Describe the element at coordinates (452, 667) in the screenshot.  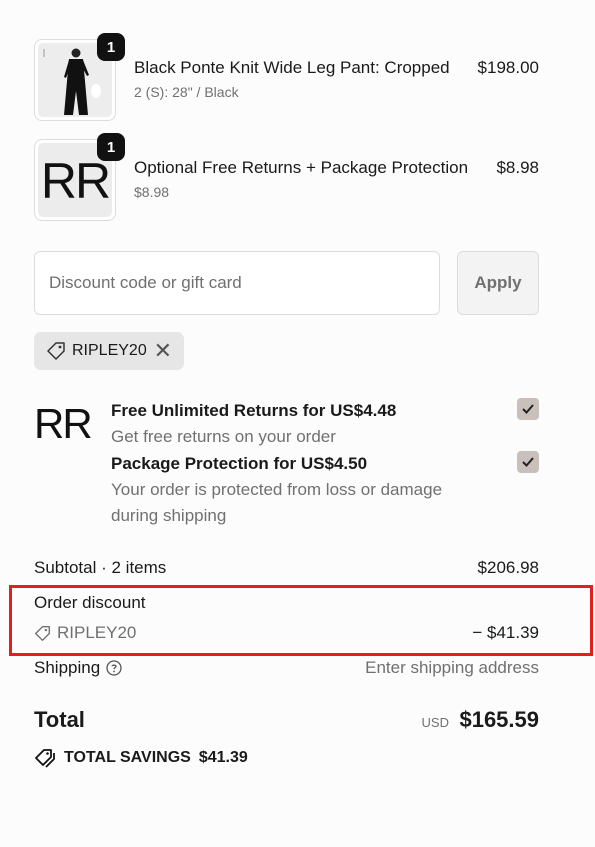
I see `shipping-value: Enter shipping address` at that location.